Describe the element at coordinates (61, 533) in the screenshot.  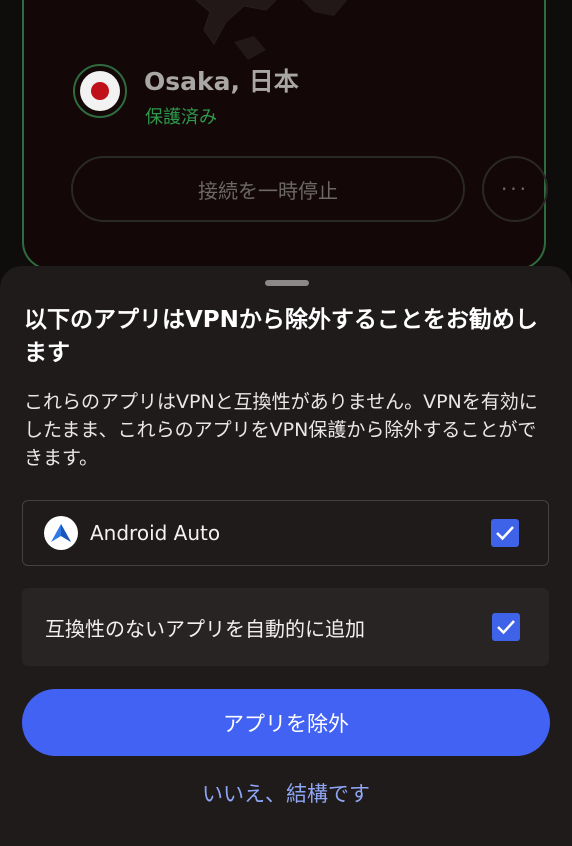
I see `android-auto-icon` at that location.